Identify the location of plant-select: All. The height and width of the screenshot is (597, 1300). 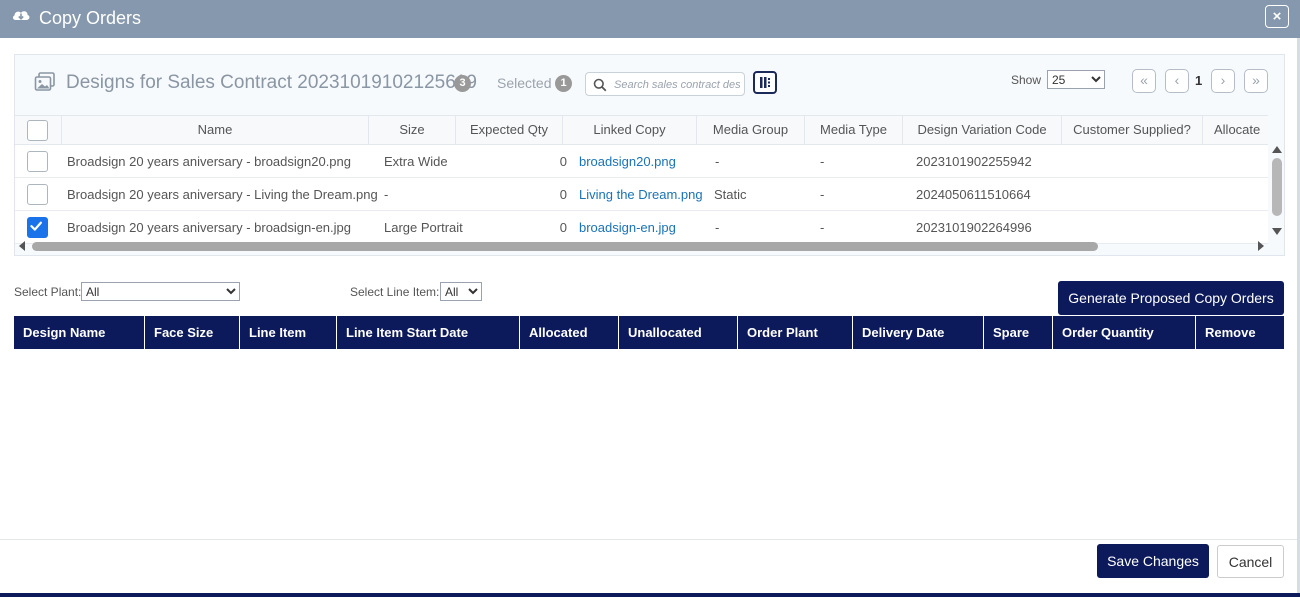
(160, 291).